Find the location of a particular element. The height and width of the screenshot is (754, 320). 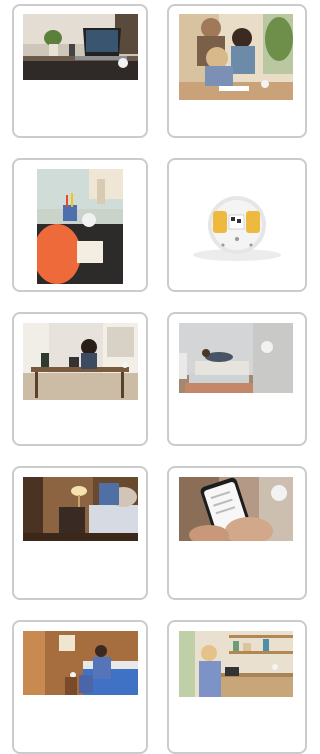

family-homework-photo is located at coordinates (236, 57).